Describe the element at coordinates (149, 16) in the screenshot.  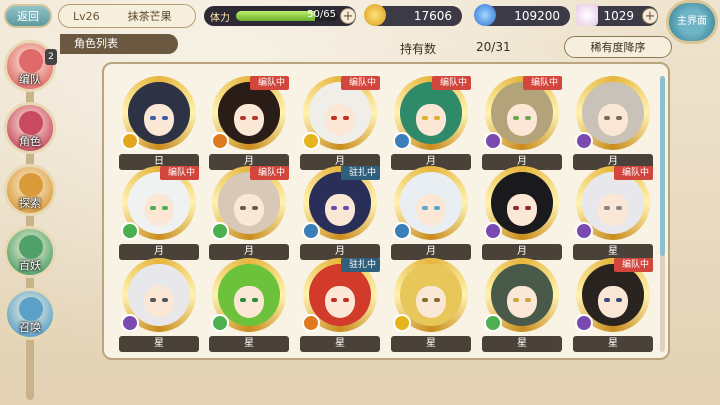
I see `player-name: 抹茶芒果` at that location.